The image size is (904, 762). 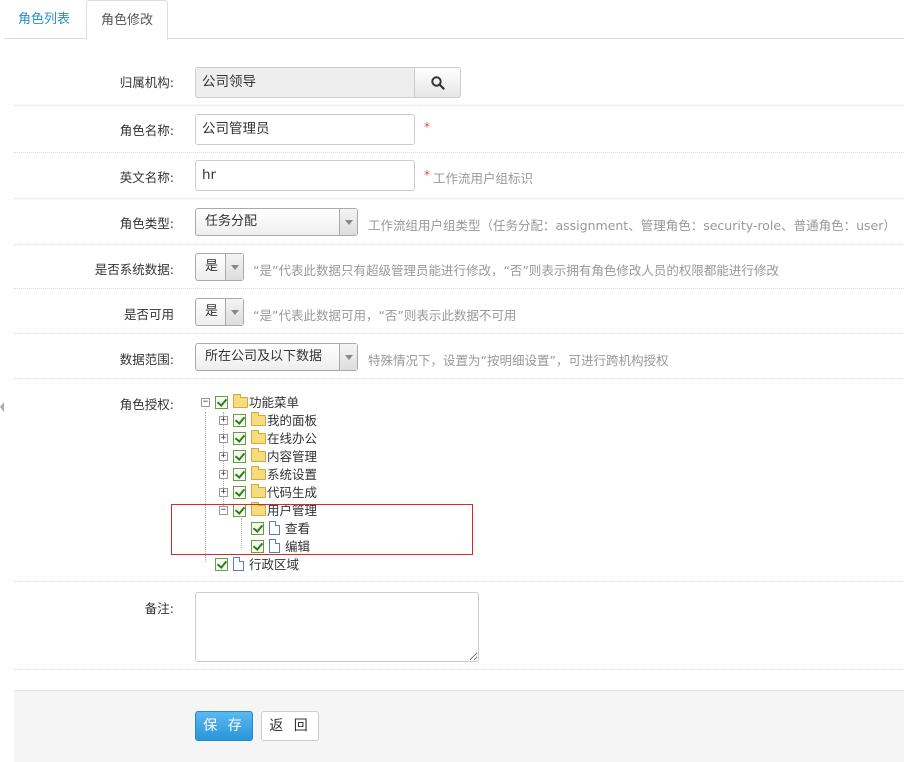 What do you see at coordinates (212, 311) in the screenshot?
I see `useable-value: 是` at bounding box center [212, 311].